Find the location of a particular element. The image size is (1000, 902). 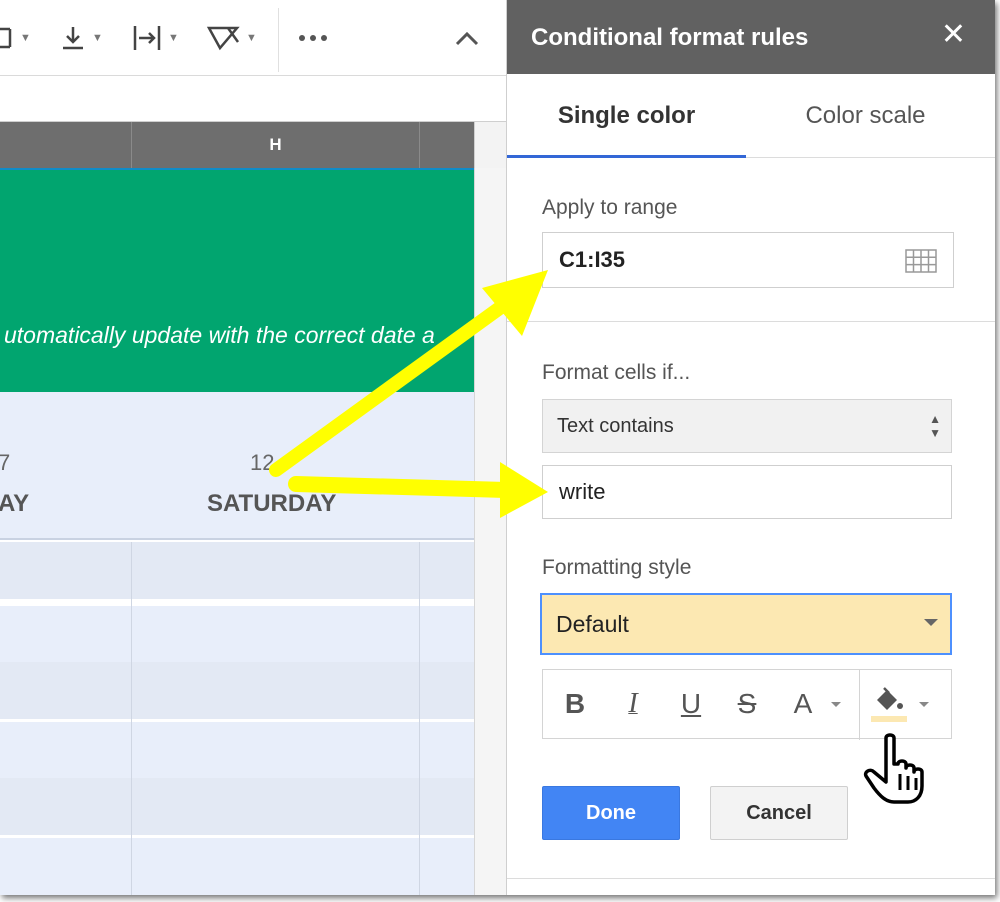

condition-value: Text contains is located at coordinates (615, 425).